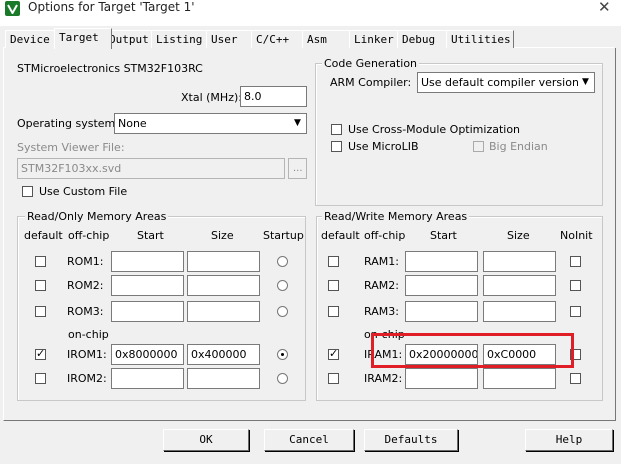 This screenshot has height=464, width=621. What do you see at coordinates (278, 39) in the screenshot?
I see `tab-c-cpp: C/C++` at bounding box center [278, 39].